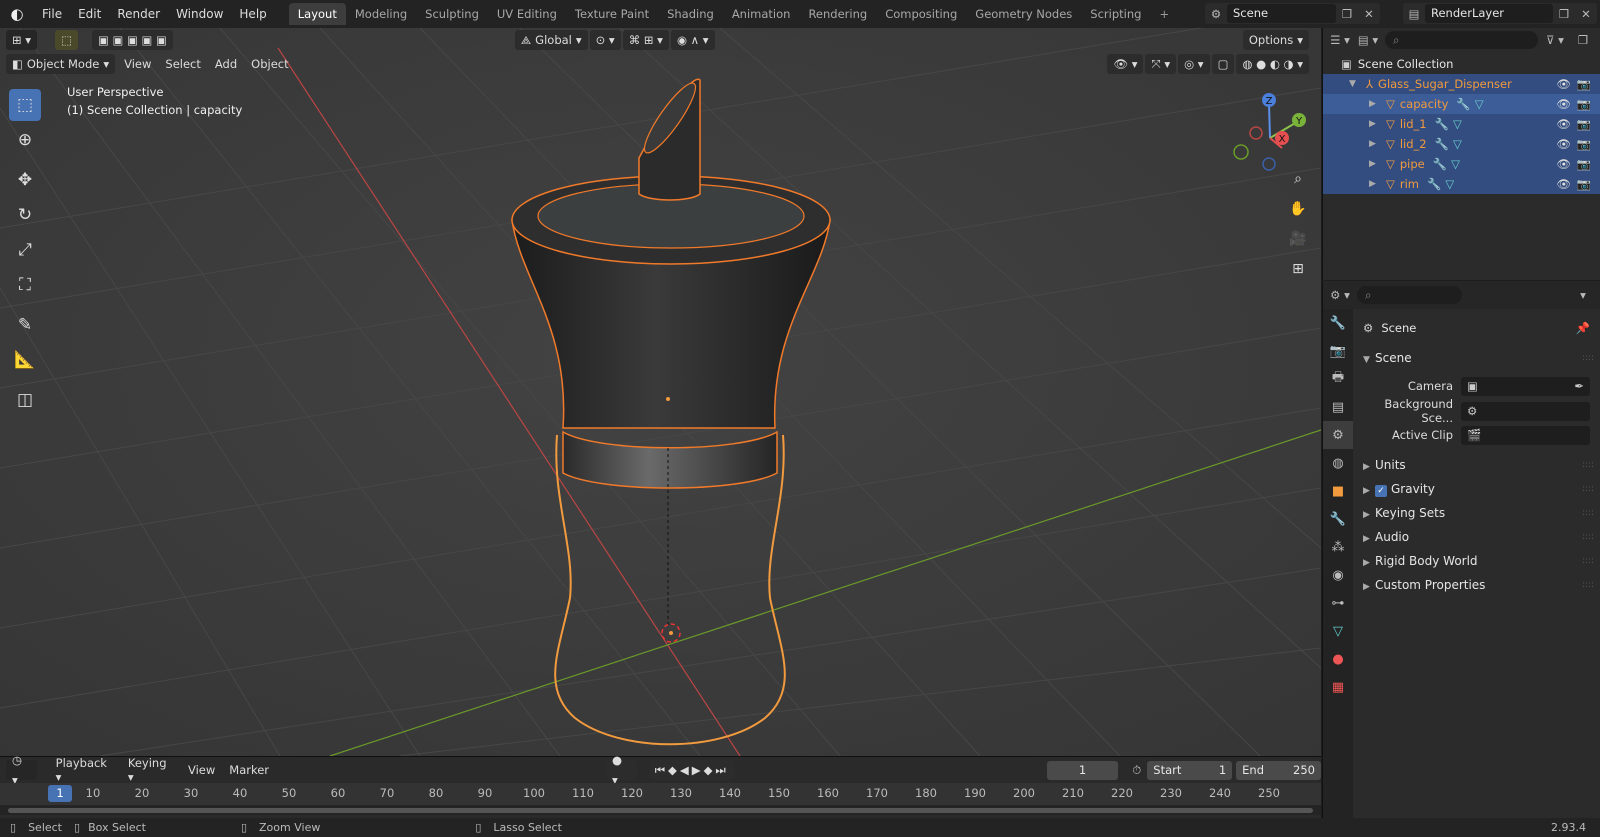 The width and height of the screenshot is (1600, 837). I want to click on audio-panel-header: ▶ Audio::::, so click(1476, 537).